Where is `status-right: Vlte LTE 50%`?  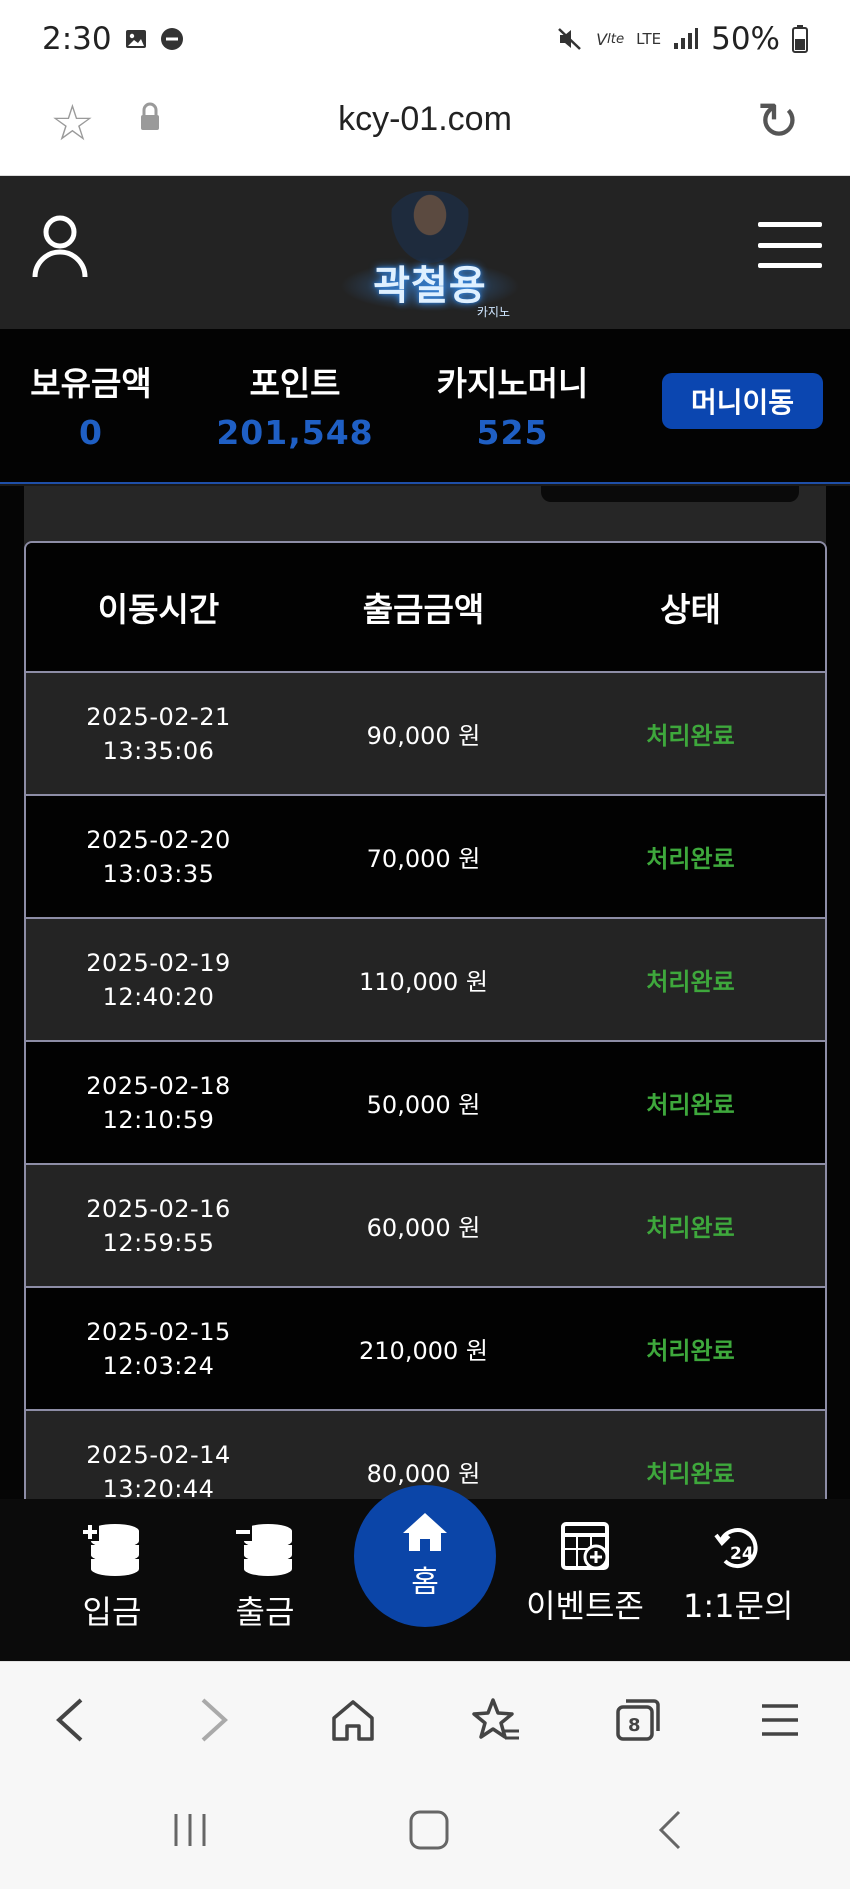 status-right: Vlte LTE 50% is located at coordinates (682, 39).